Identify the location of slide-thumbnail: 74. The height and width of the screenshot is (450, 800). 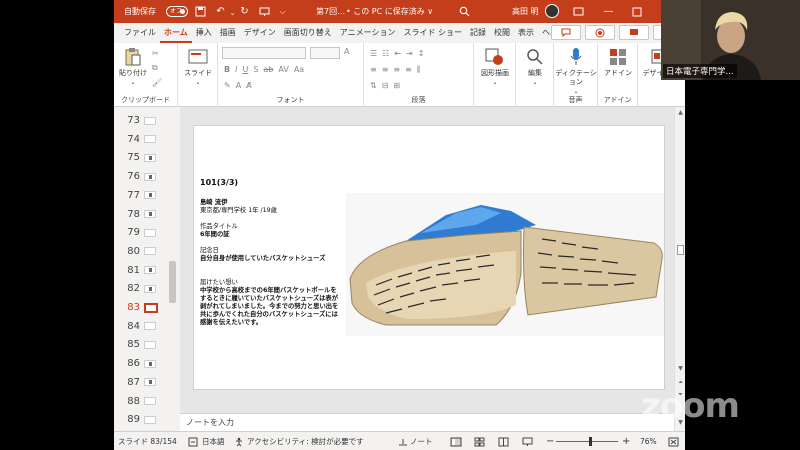
(144, 139).